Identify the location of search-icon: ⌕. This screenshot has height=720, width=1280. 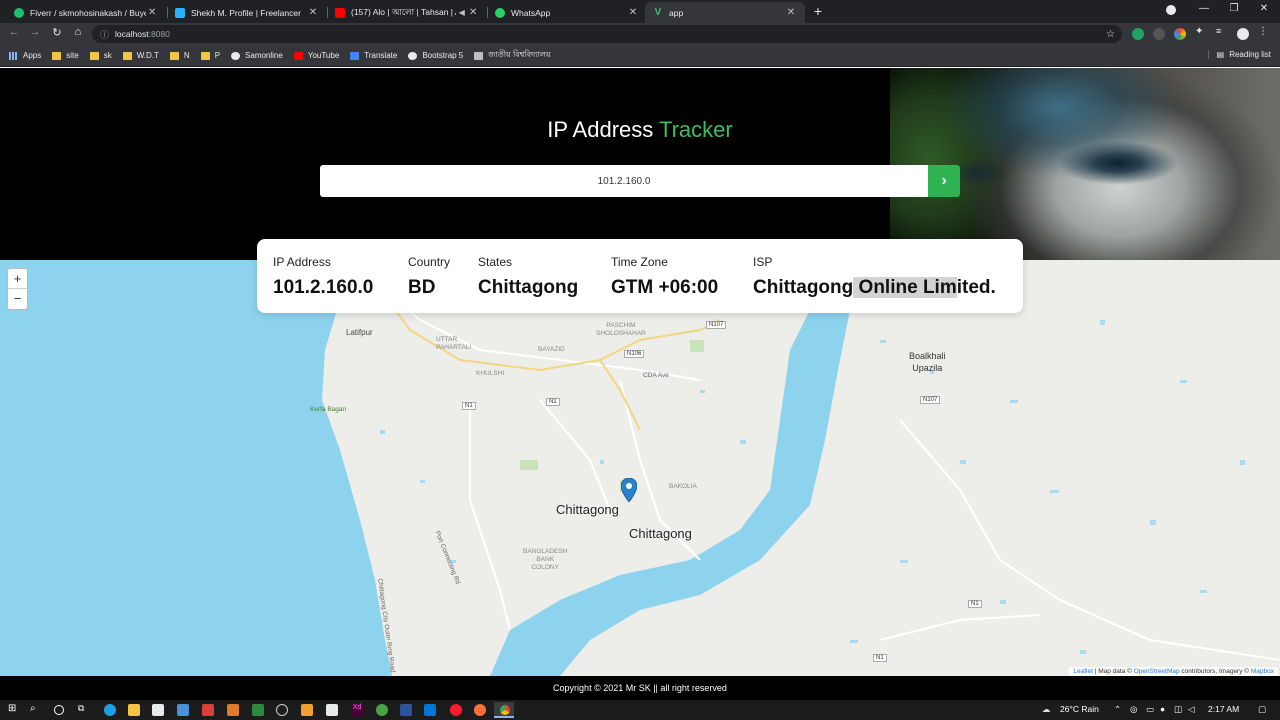
(36, 709).